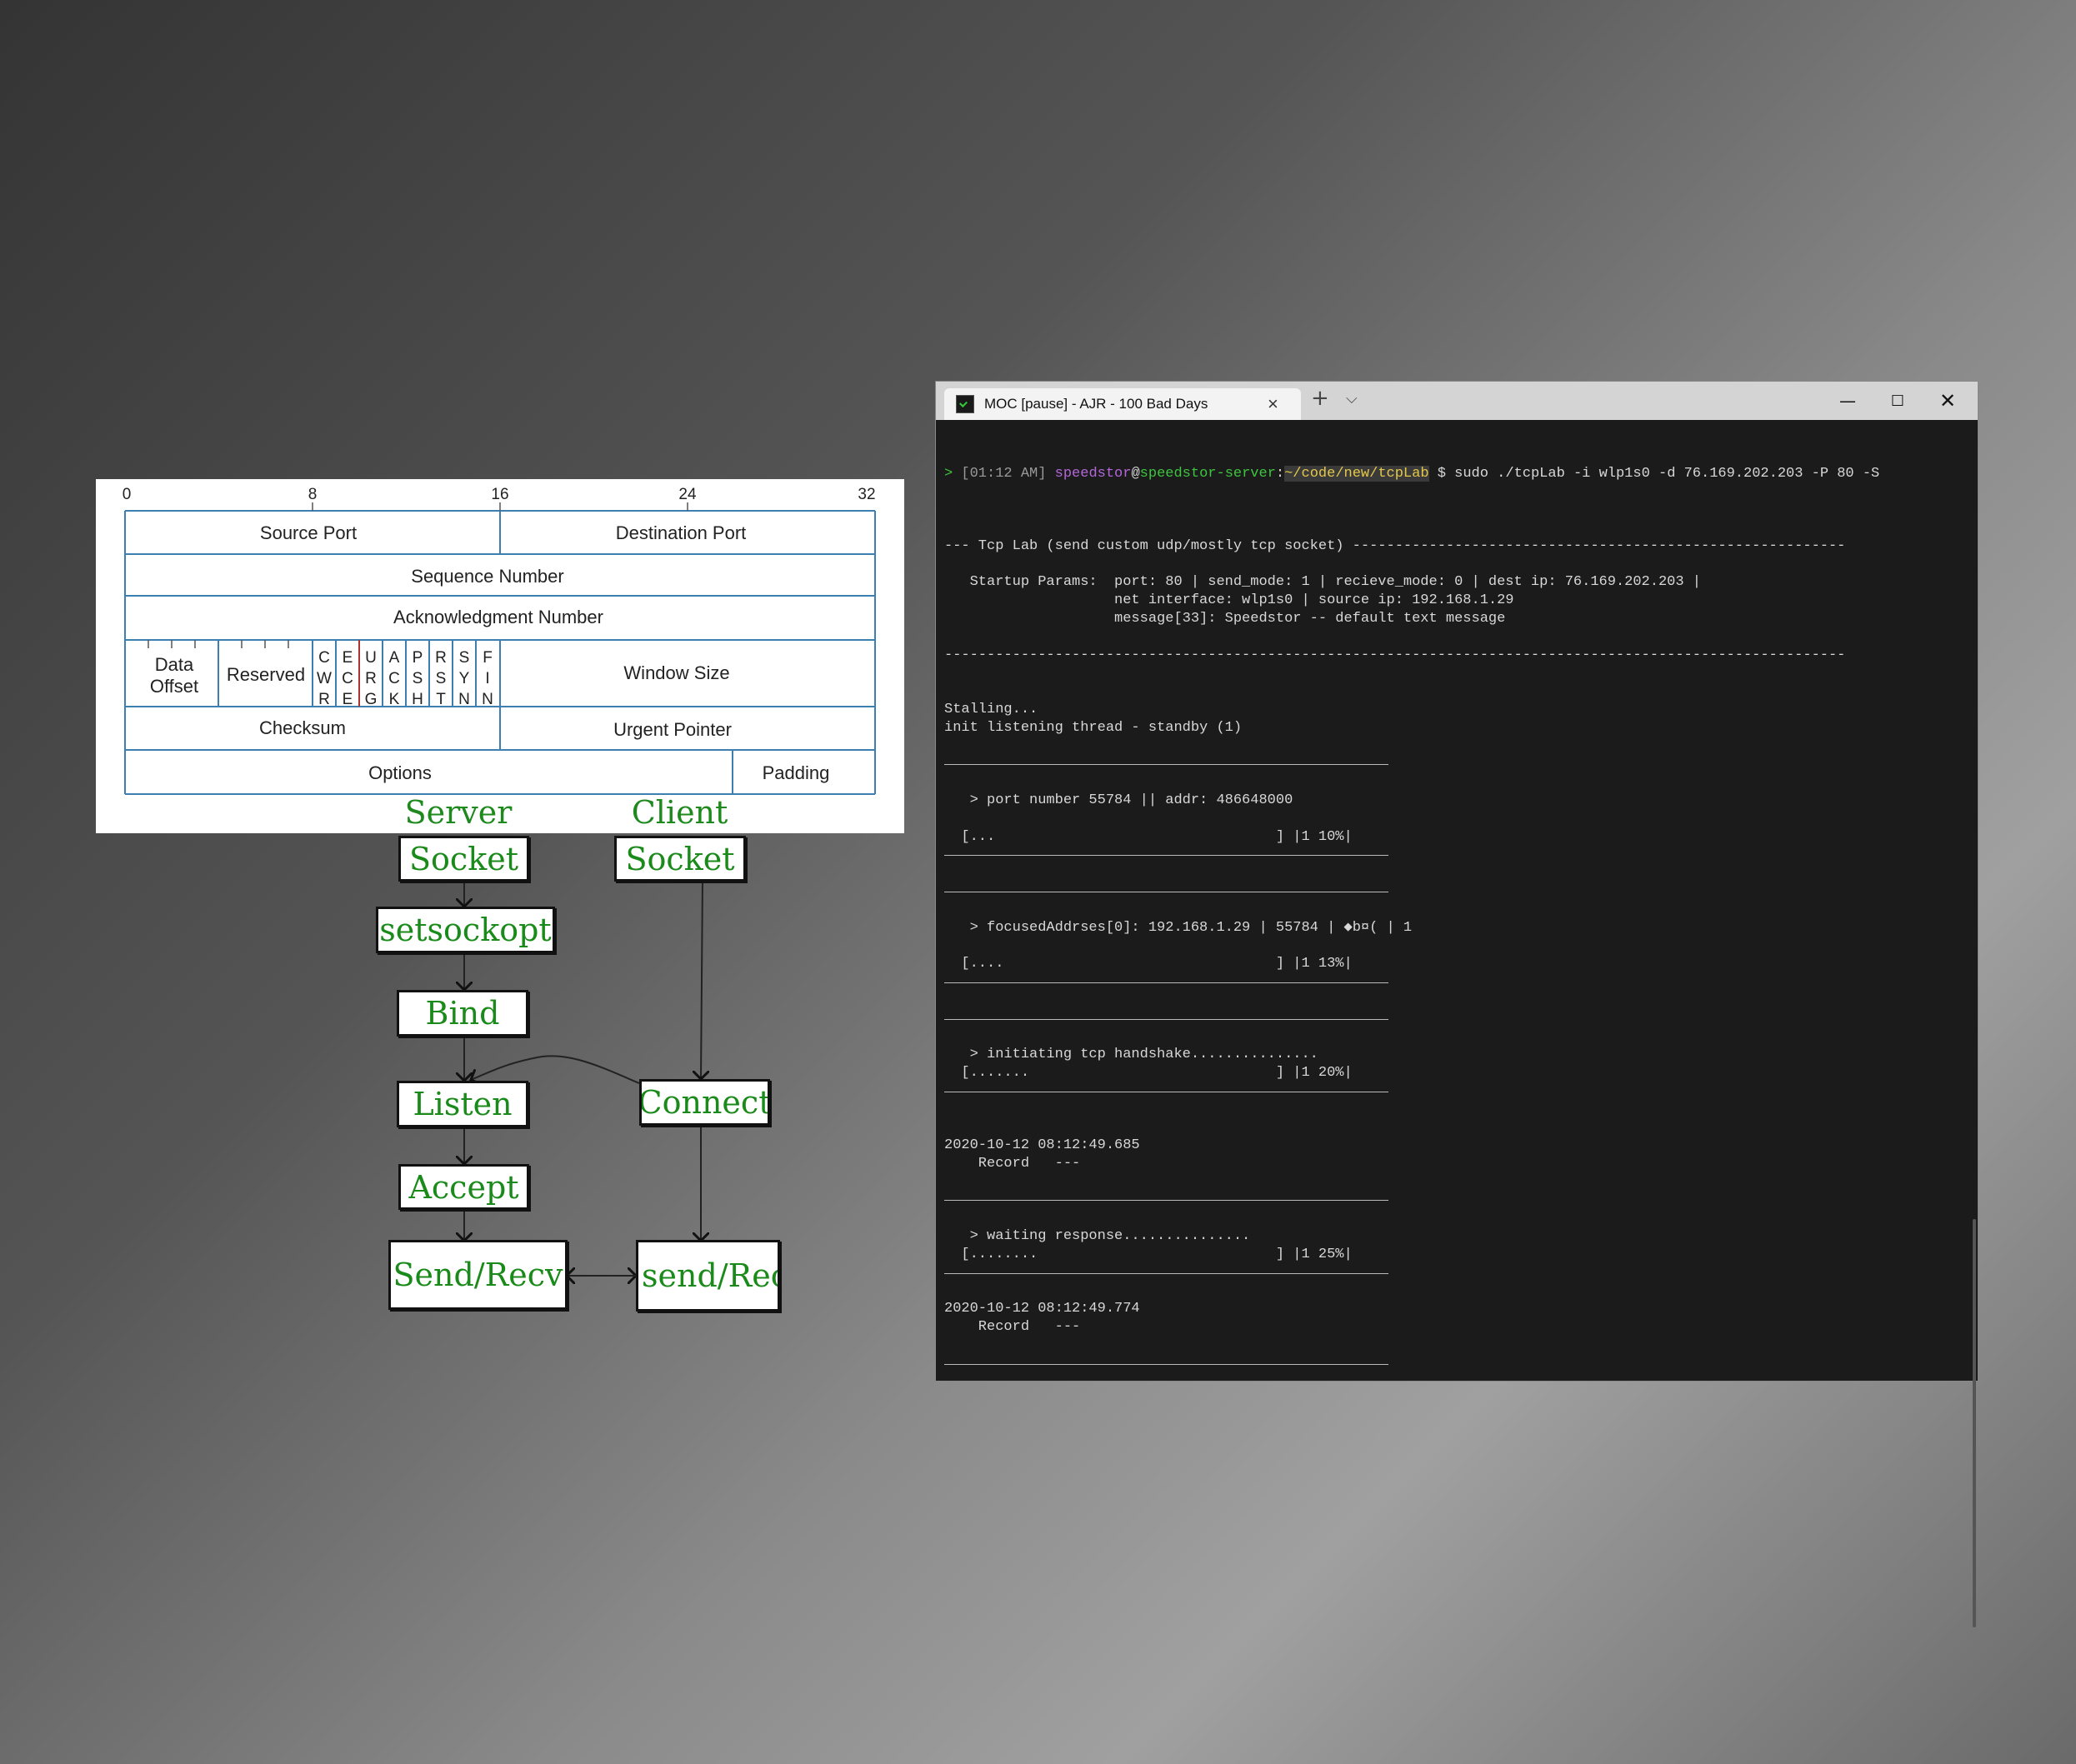 Image resolution: width=2076 pixels, height=1764 pixels. What do you see at coordinates (681, 532) in the screenshot?
I see `destination-port-field: Destination Port` at bounding box center [681, 532].